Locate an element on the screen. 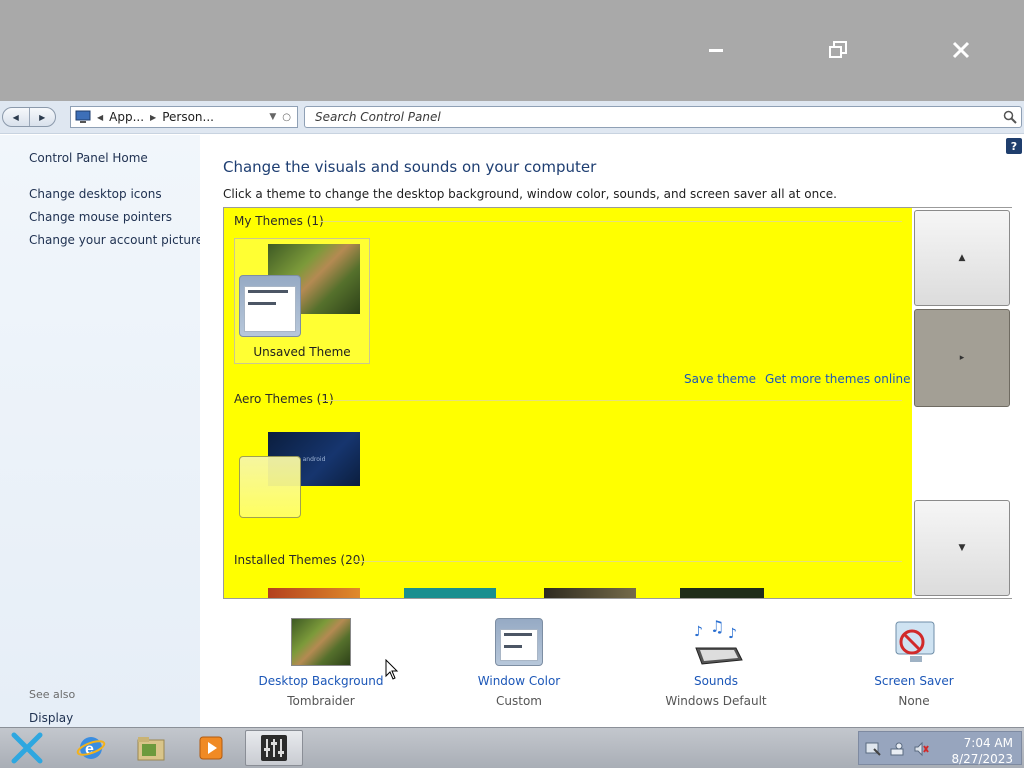 The image size is (1024, 768). grip-icon: ▸ is located at coordinates (962, 358).